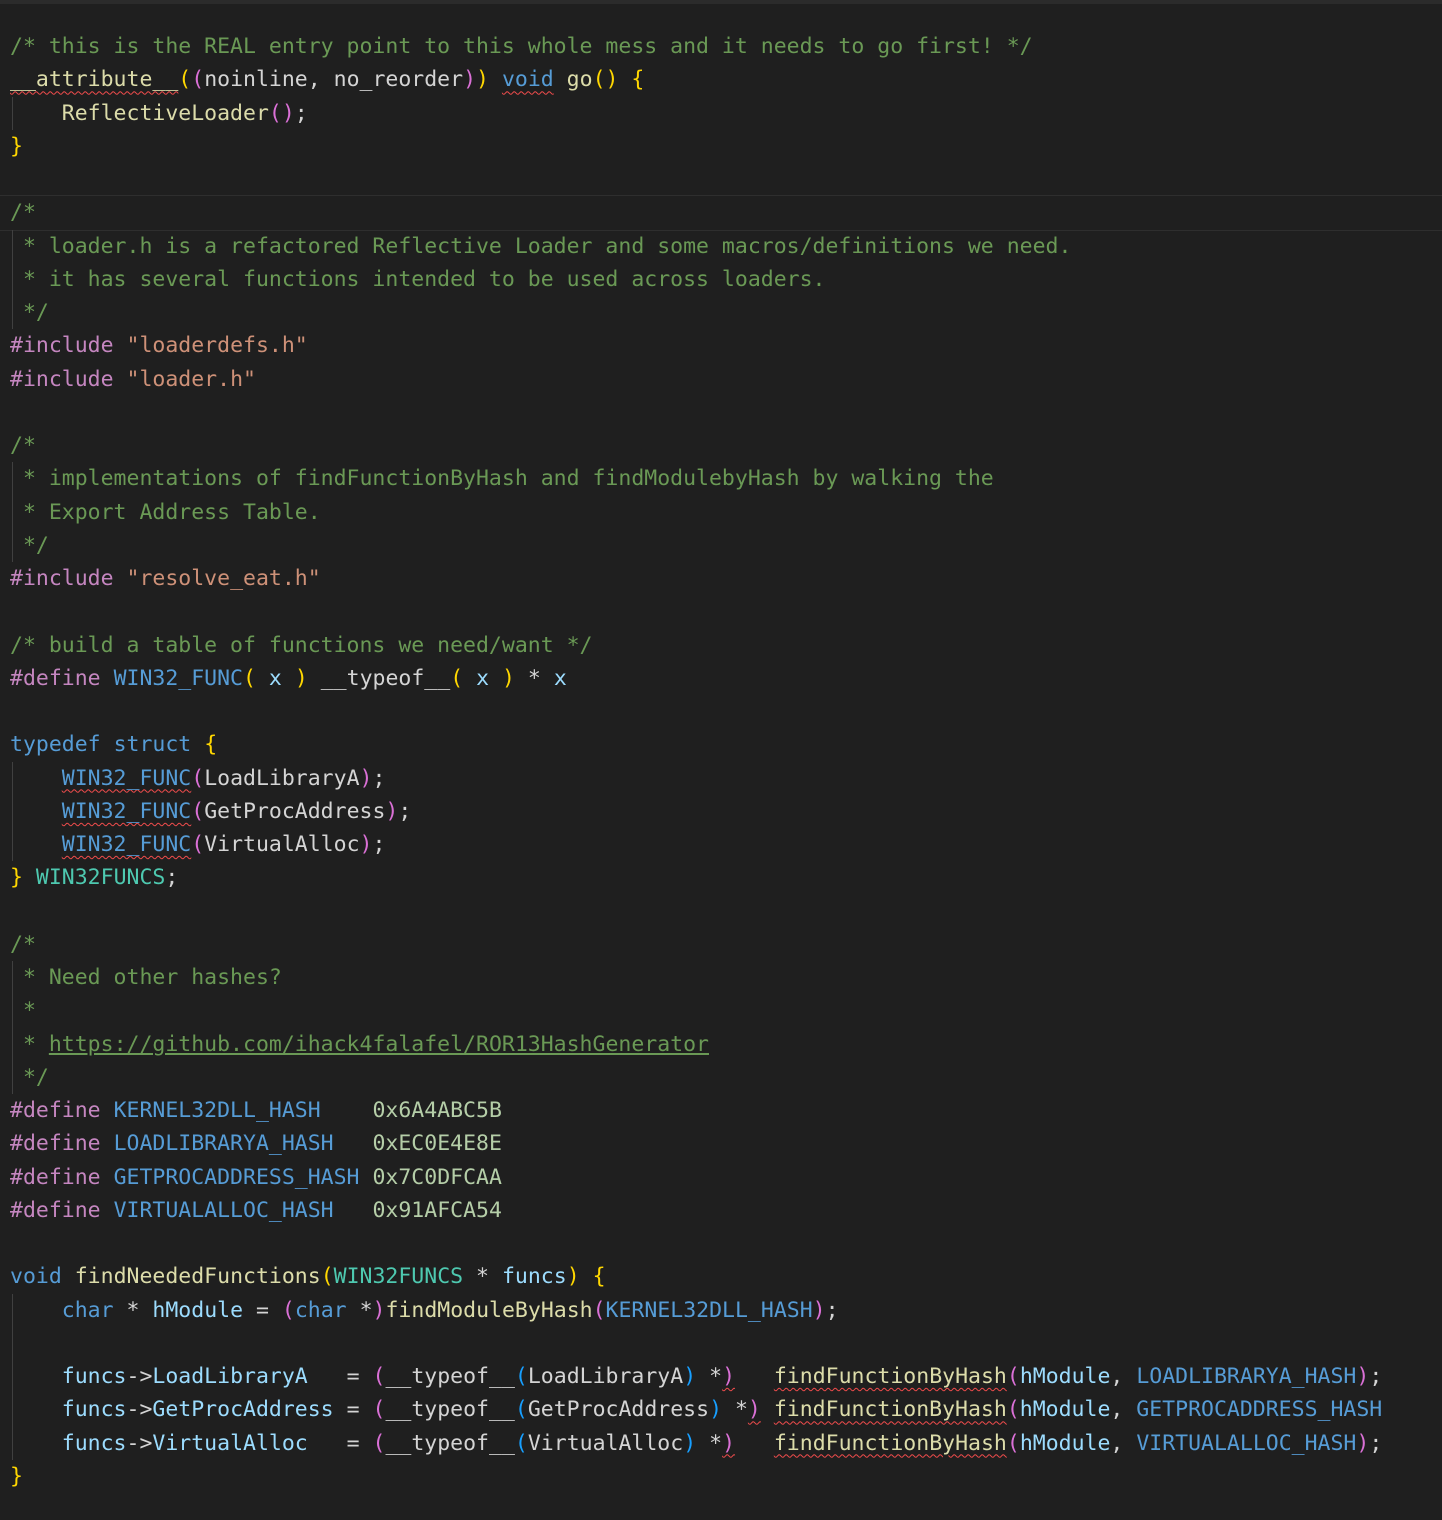 This screenshot has height=1520, width=1442. I want to click on code-line: } WIN32FUNCS;, so click(94, 878).